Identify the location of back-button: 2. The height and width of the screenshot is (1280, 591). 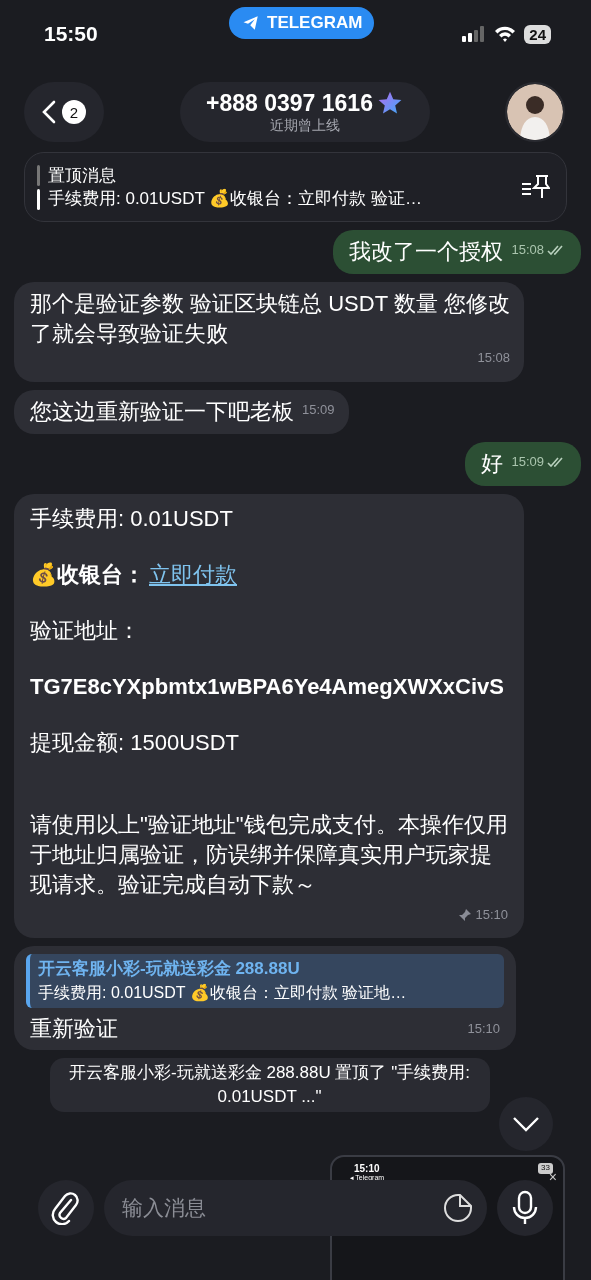
(64, 112).